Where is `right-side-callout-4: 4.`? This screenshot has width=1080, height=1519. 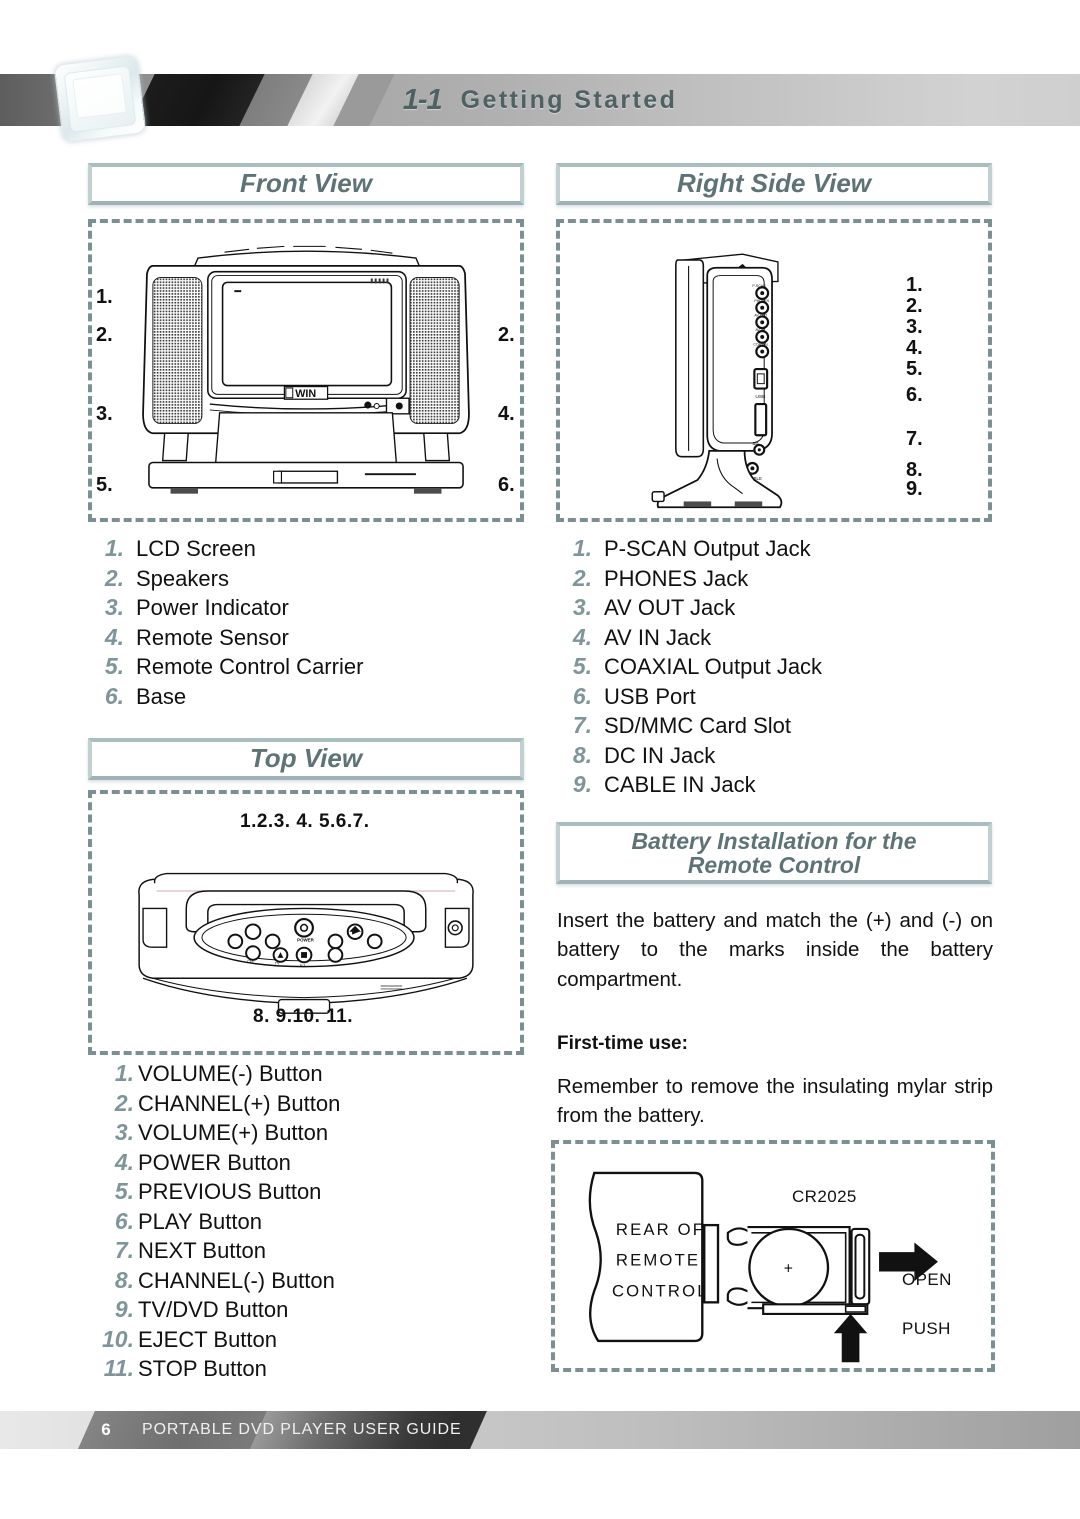
right-side-callout-4: 4. is located at coordinates (914, 348).